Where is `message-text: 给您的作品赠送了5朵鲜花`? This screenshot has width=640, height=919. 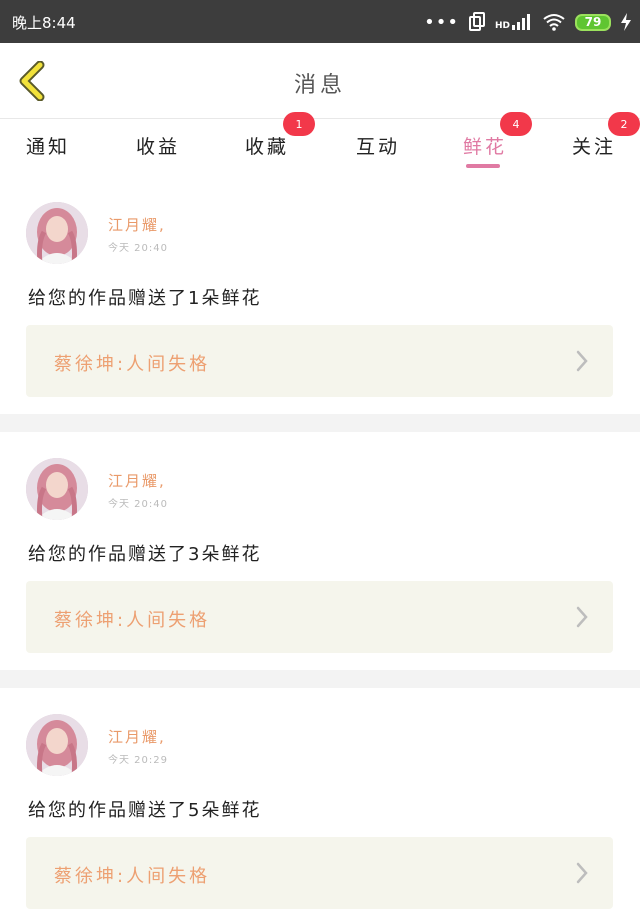
message-text: 给您的作品赠送了5朵鲜花 is located at coordinates (145, 810).